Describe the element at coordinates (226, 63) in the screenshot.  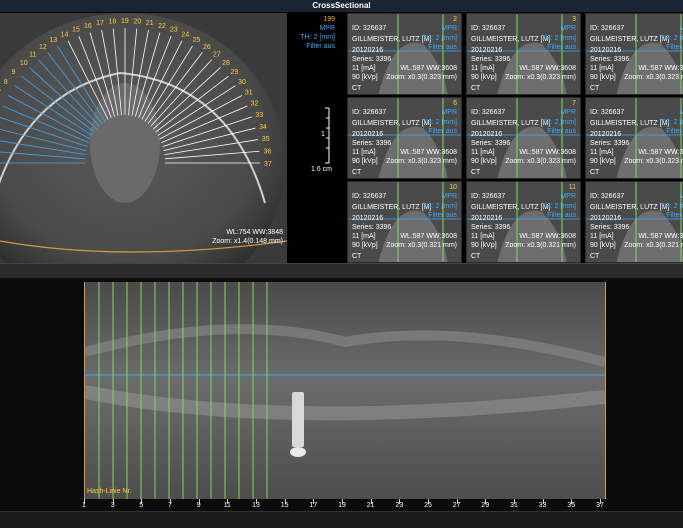
I see `axial-section-number: 28` at that location.